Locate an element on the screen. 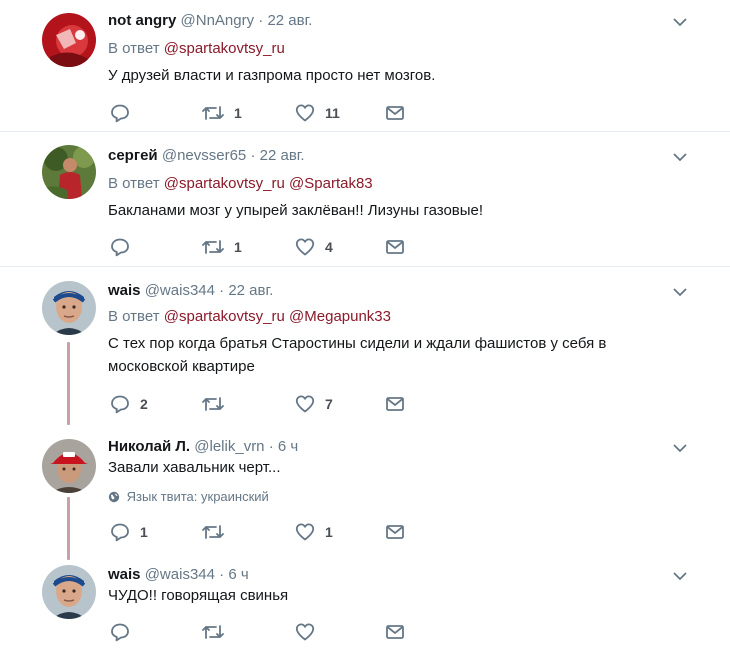 The image size is (730, 650). reply-button: 1 is located at coordinates (129, 532).